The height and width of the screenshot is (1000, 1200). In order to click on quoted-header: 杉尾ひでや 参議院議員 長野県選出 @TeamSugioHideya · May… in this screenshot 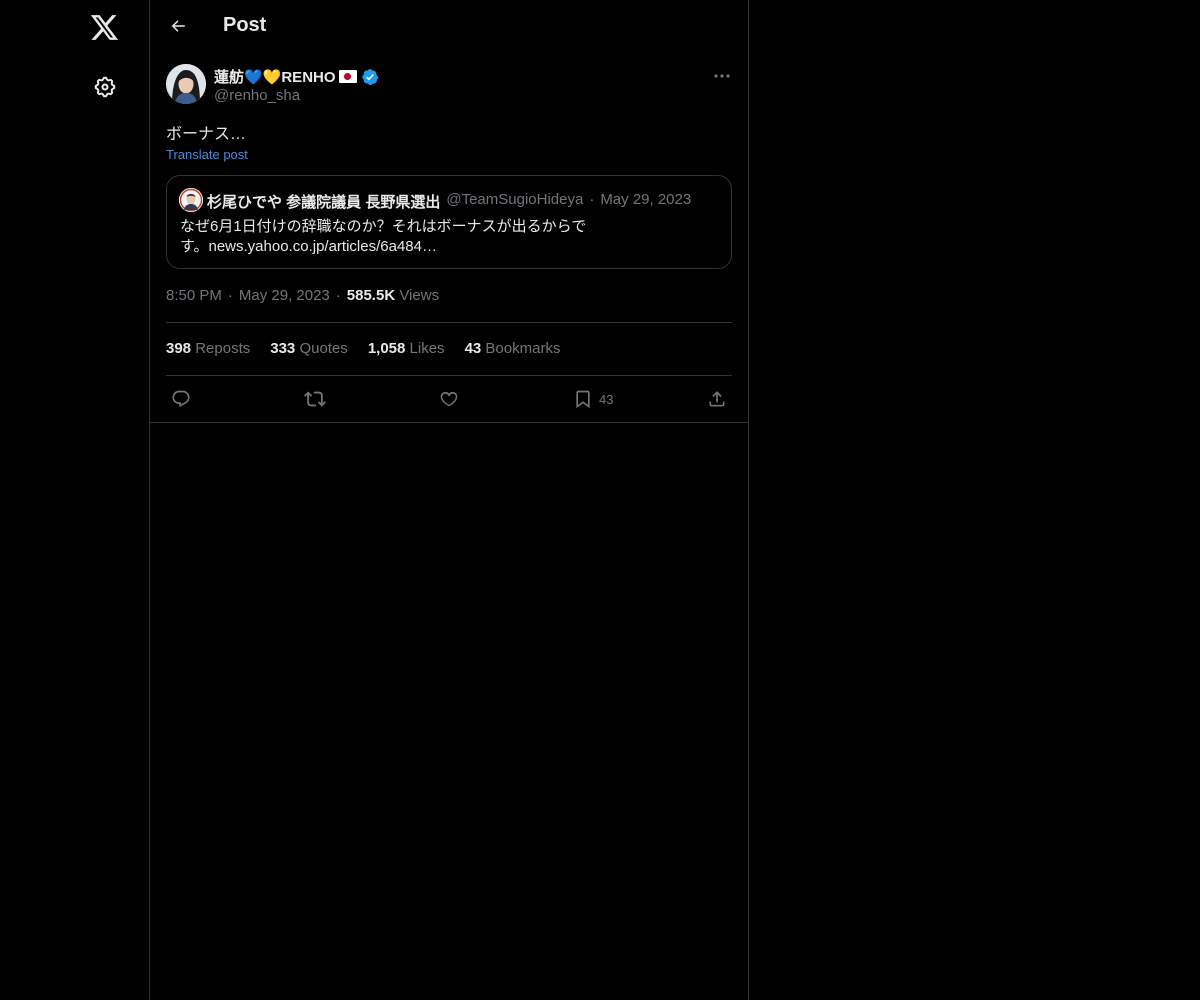, I will do `click(449, 201)`.